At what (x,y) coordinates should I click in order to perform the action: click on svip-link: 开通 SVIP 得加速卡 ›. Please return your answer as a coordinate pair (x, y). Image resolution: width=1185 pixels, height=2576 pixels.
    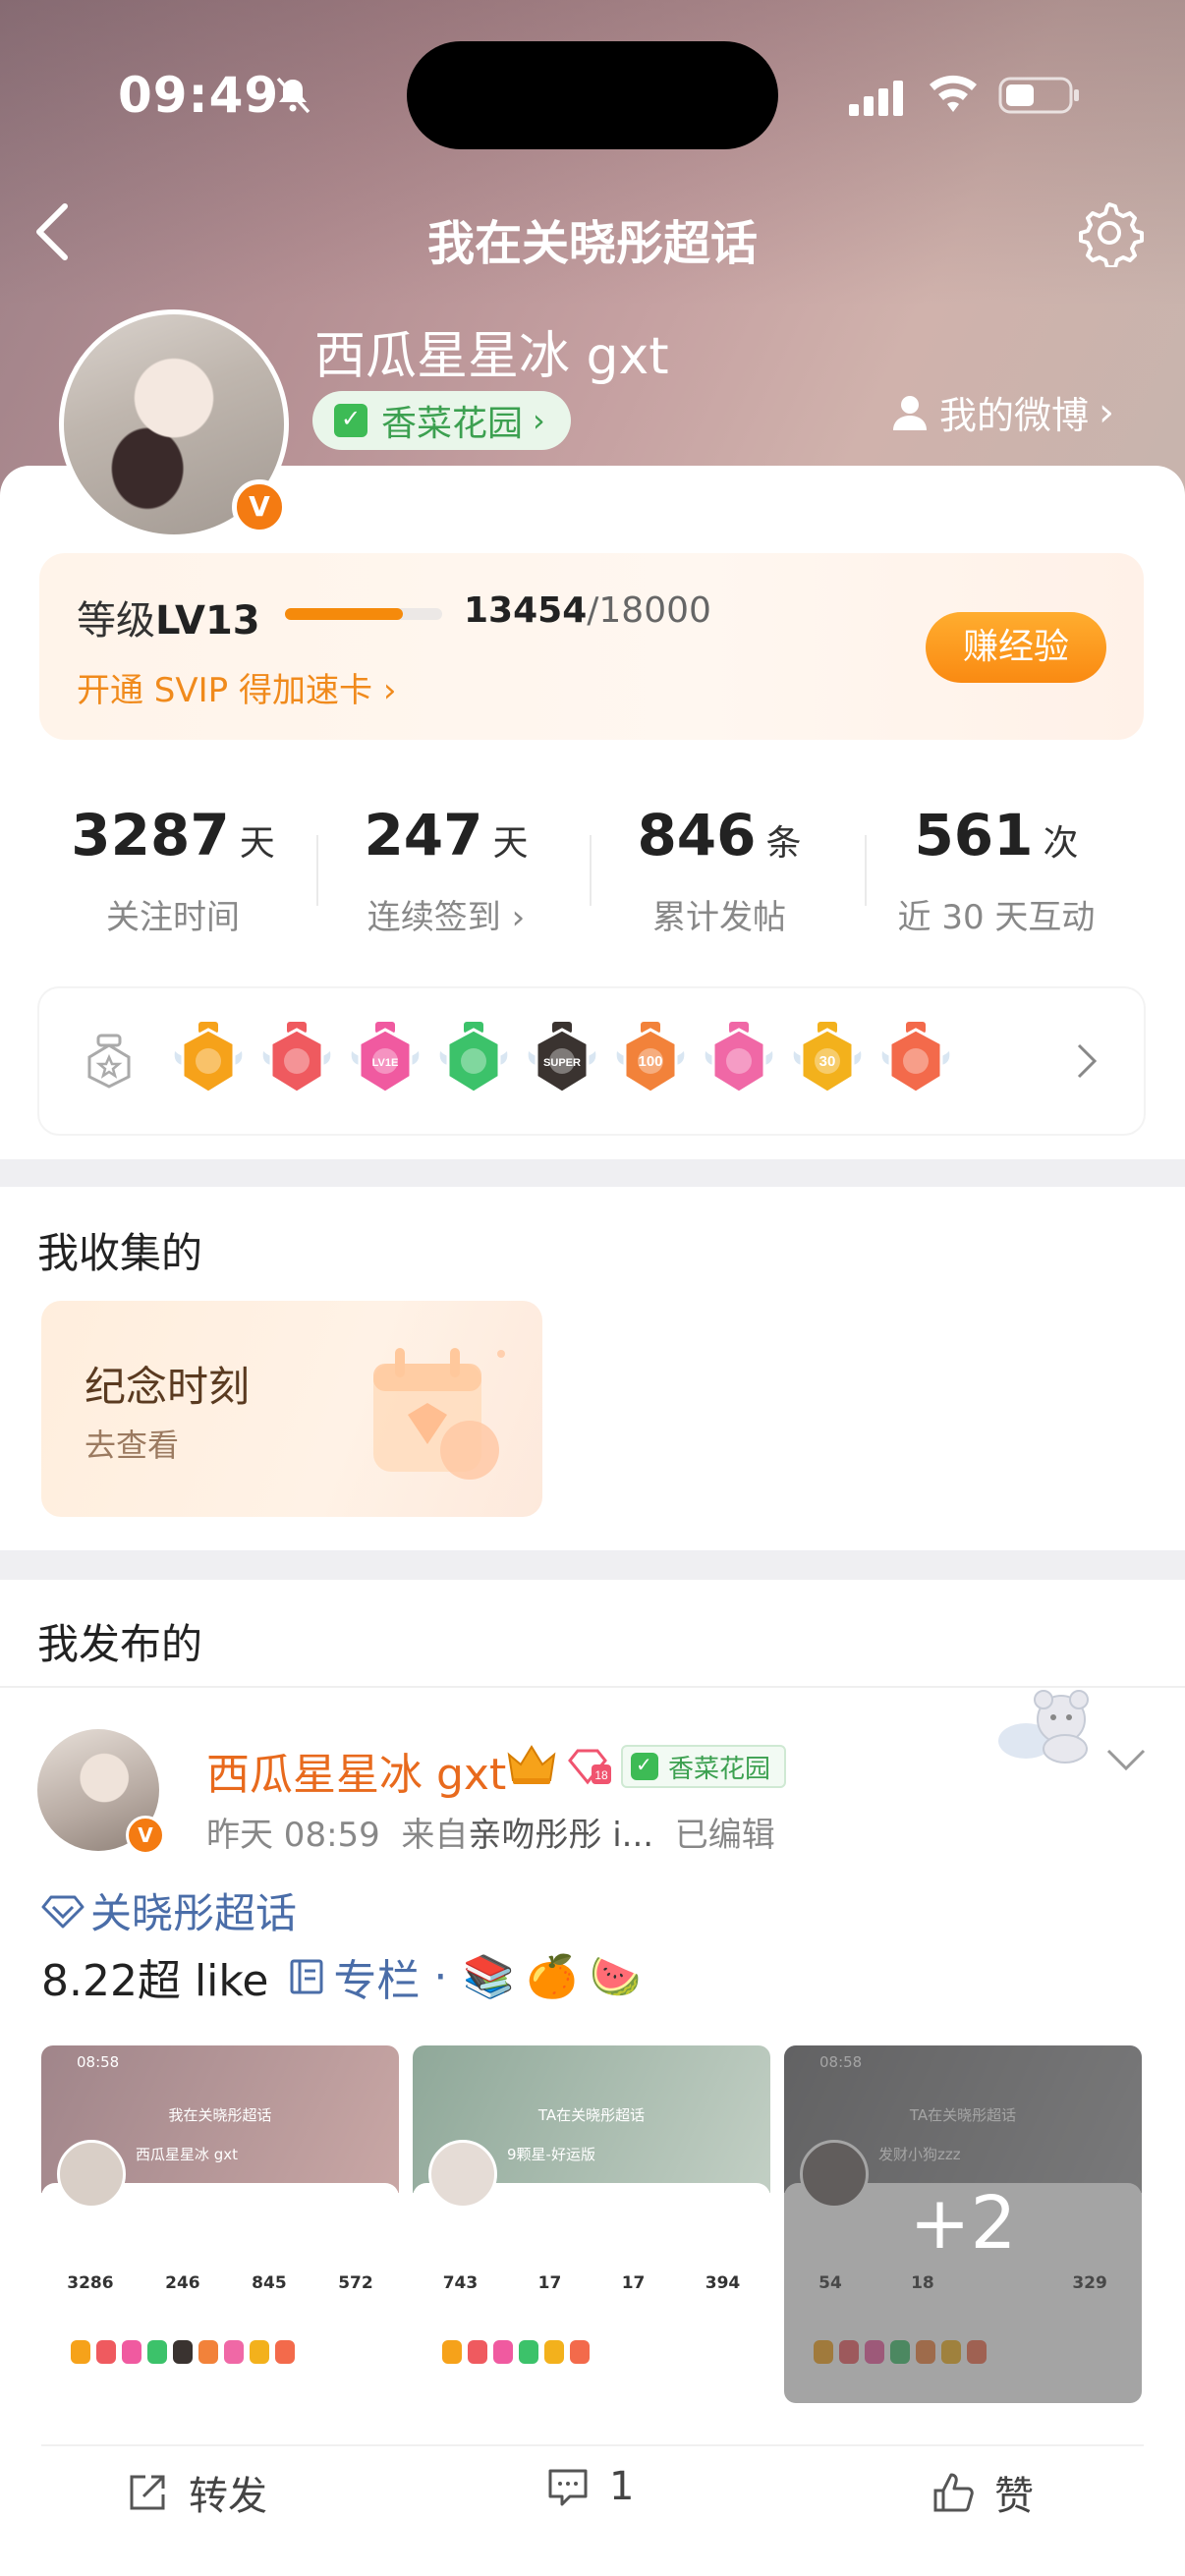
    Looking at the image, I should click on (237, 687).